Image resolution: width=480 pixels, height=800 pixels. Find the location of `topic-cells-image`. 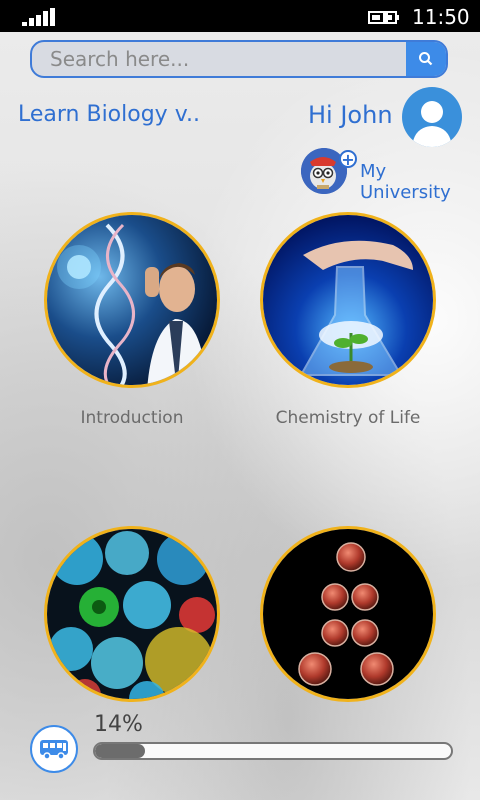

topic-cells-image is located at coordinates (132, 614).